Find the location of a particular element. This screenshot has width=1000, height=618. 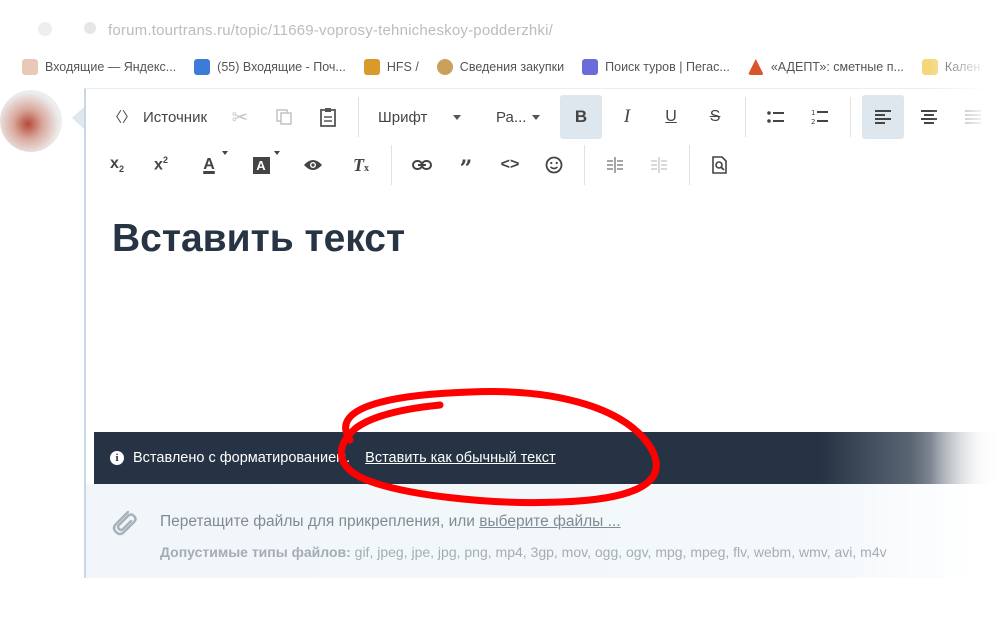

folder-icon is located at coordinates (929, 67).